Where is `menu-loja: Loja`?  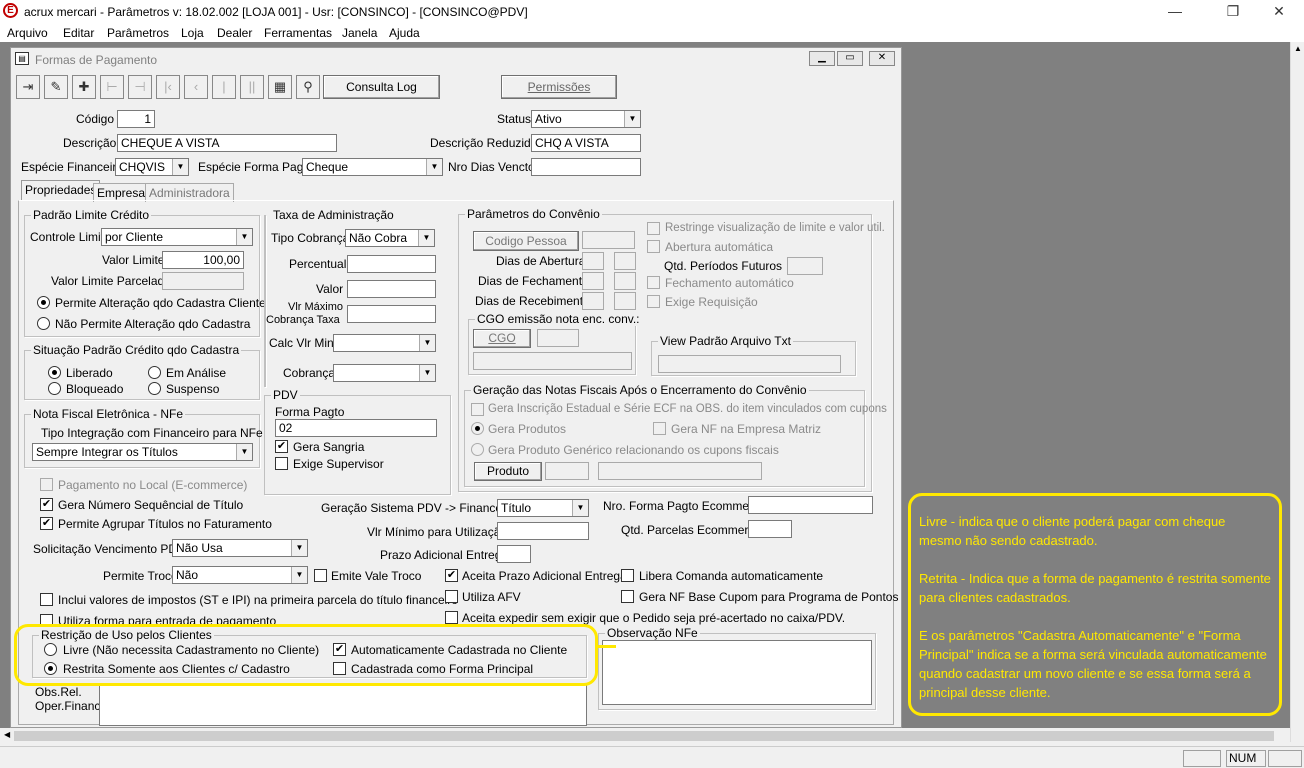 menu-loja: Loja is located at coordinates (192, 33).